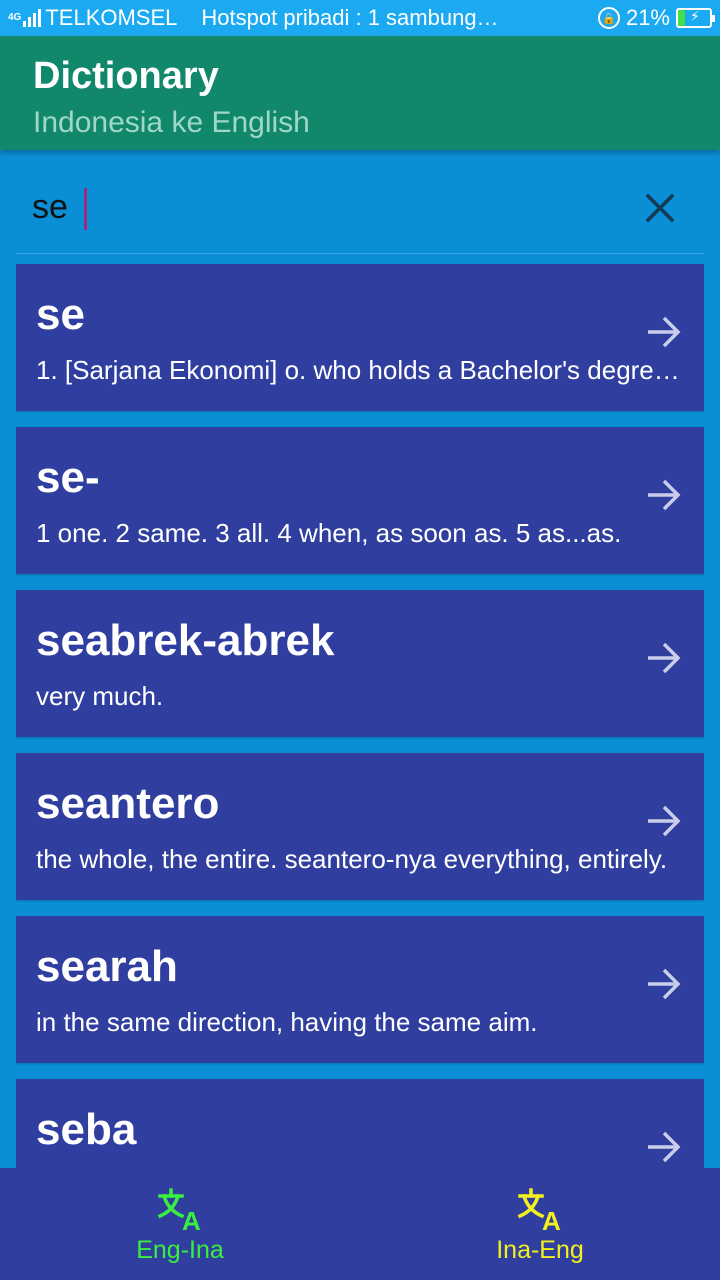  I want to click on network-type: 4G, so click(15, 17).